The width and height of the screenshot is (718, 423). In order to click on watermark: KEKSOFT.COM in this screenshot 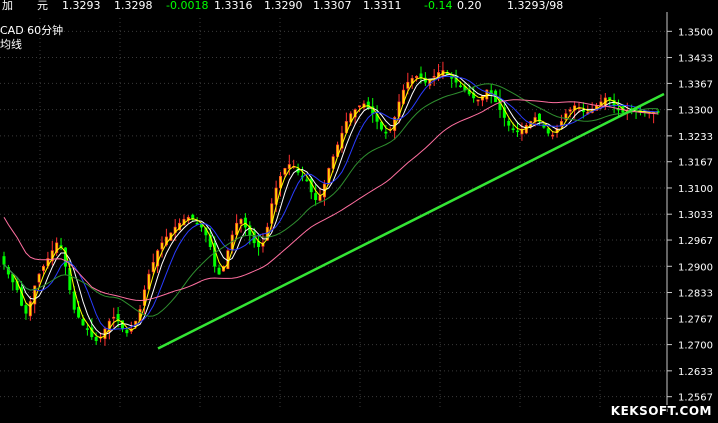, I will do `click(661, 411)`.